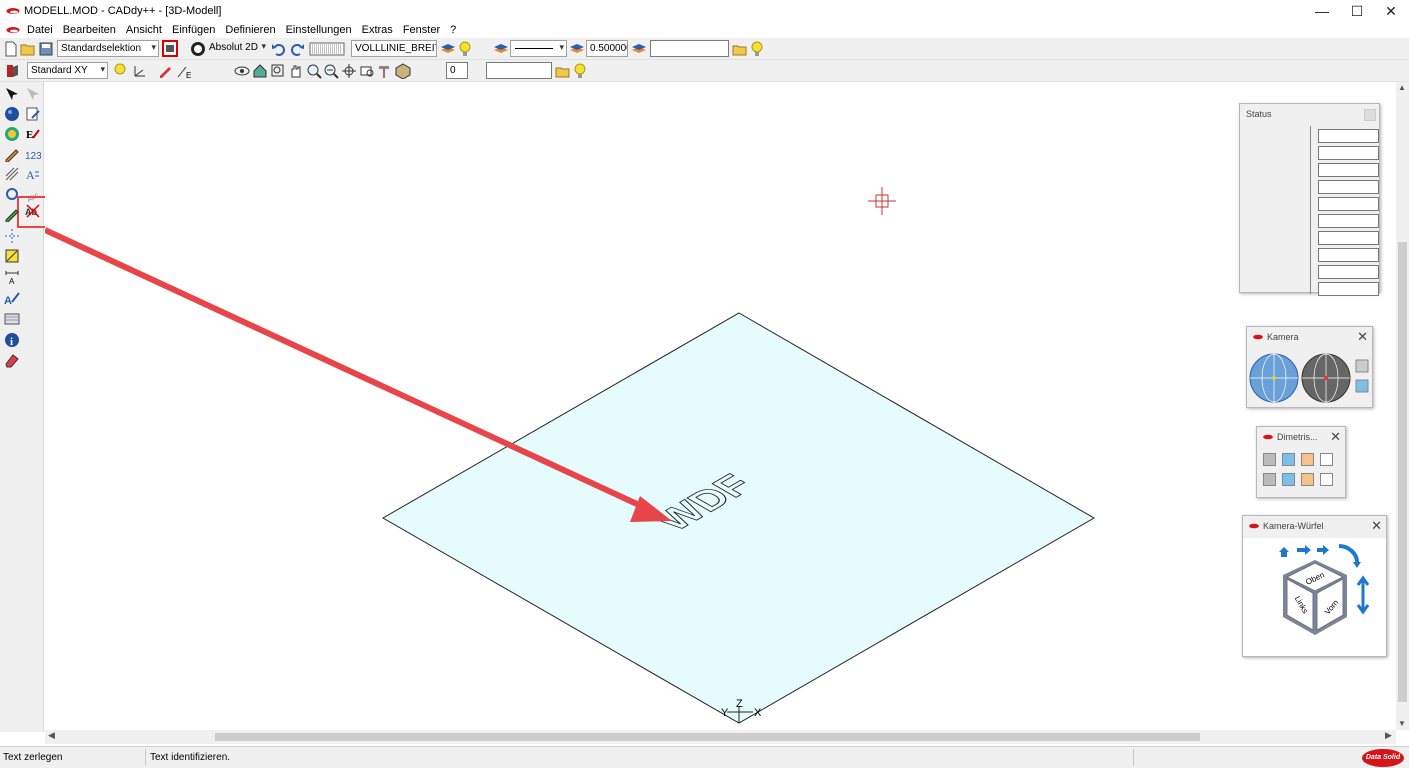 This screenshot has height=768, width=1409. Describe the element at coordinates (51, 735) in the screenshot. I see `scroll-left-icon: ◀` at that location.